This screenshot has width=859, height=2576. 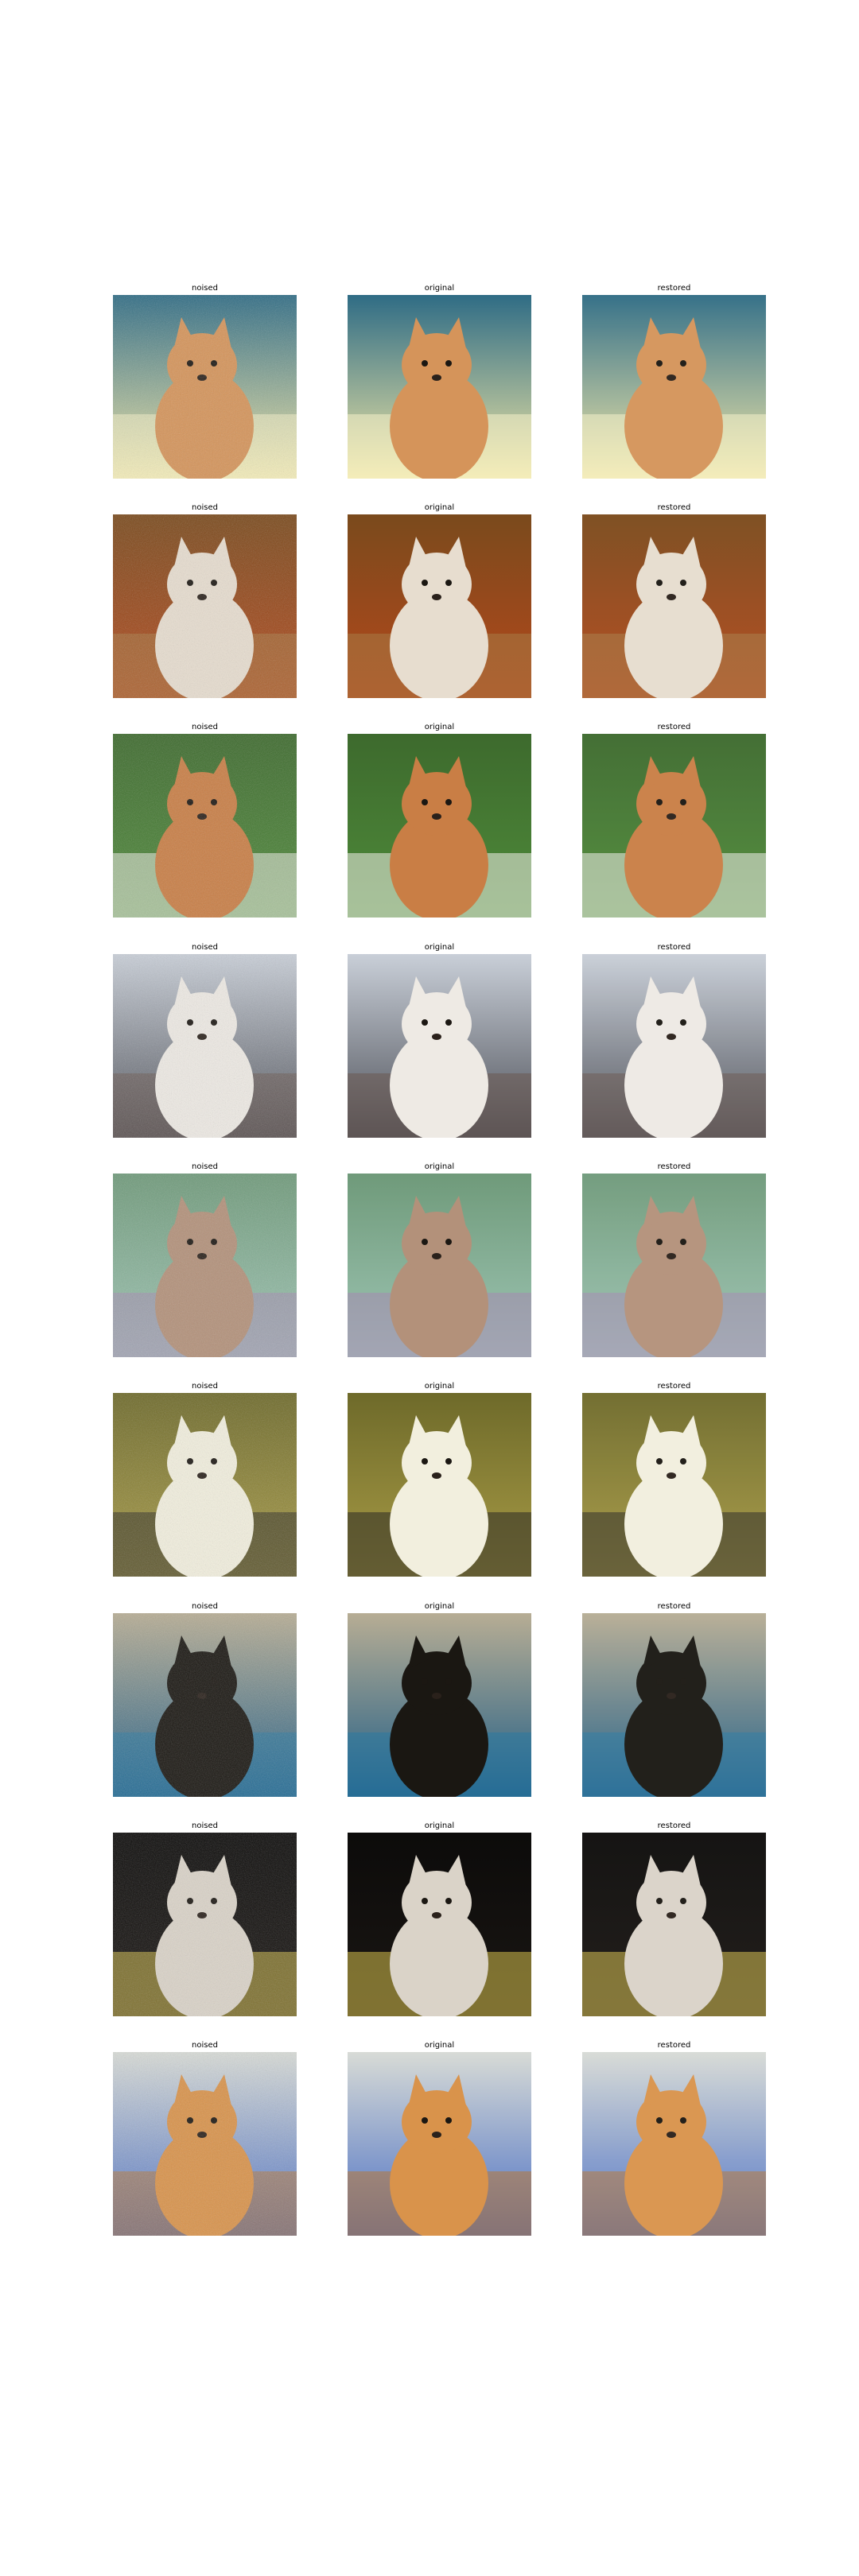 I want to click on dog-in-foliage-photo, so click(x=674, y=1265).